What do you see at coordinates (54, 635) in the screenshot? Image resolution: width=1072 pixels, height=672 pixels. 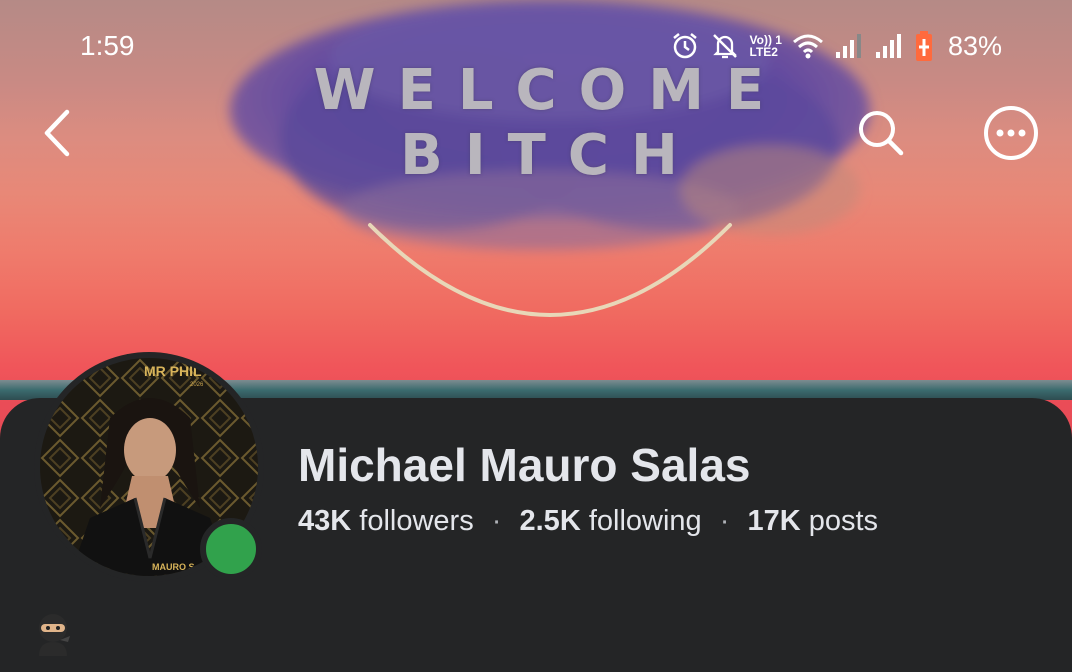 I see `ninja-emoji-icon` at bounding box center [54, 635].